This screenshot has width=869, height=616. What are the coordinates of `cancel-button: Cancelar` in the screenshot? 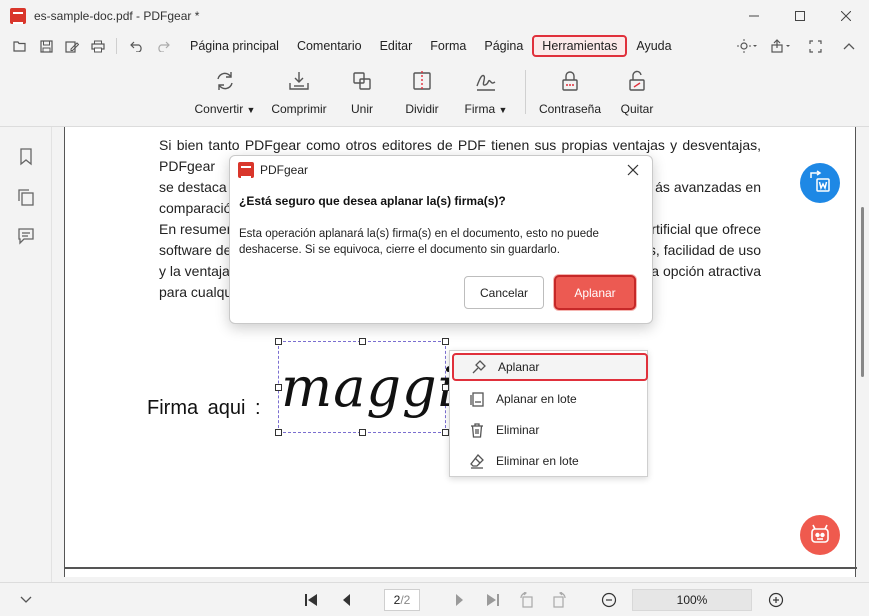 It's located at (504, 292).